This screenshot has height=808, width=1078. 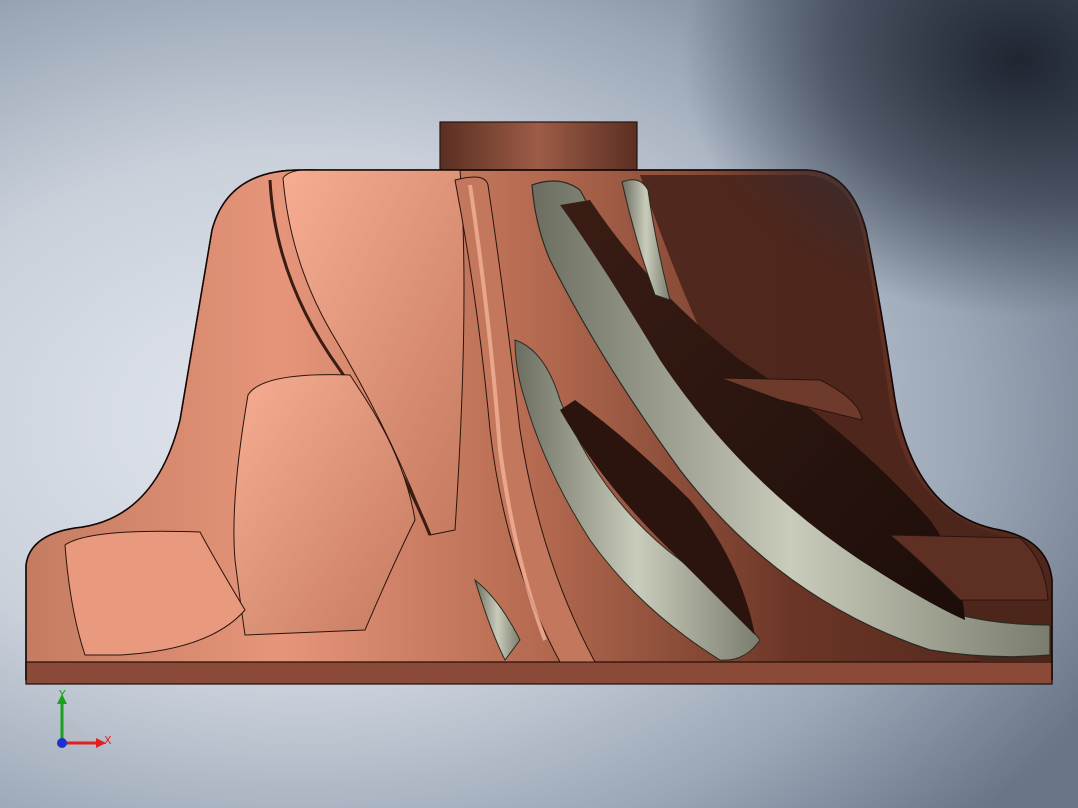 I want to click on hub-shaft, so click(x=538, y=148).